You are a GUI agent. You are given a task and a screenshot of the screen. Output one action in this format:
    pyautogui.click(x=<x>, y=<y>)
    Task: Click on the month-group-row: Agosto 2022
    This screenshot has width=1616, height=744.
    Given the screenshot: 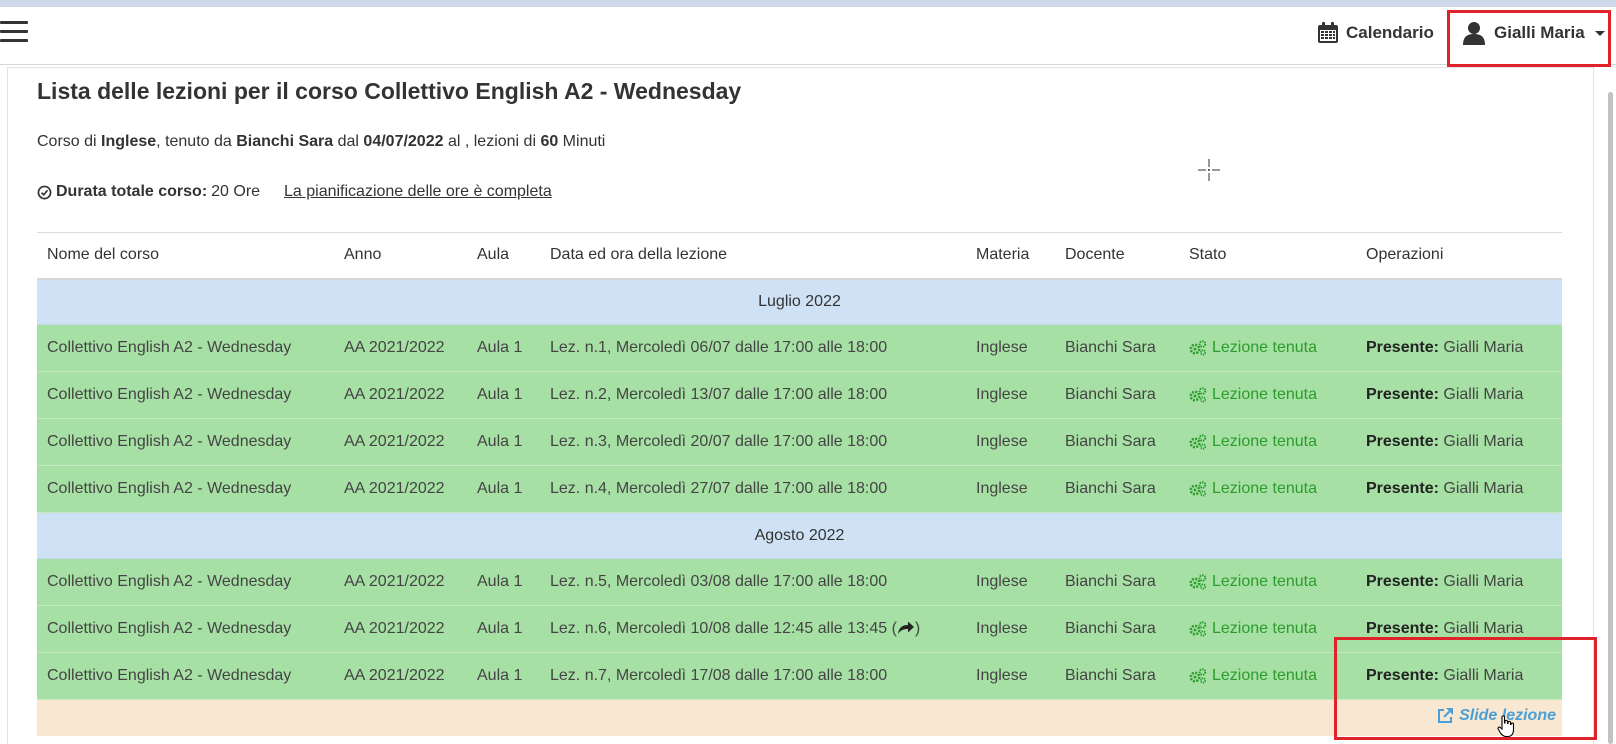 What is the action you would take?
    pyautogui.click(x=799, y=535)
    